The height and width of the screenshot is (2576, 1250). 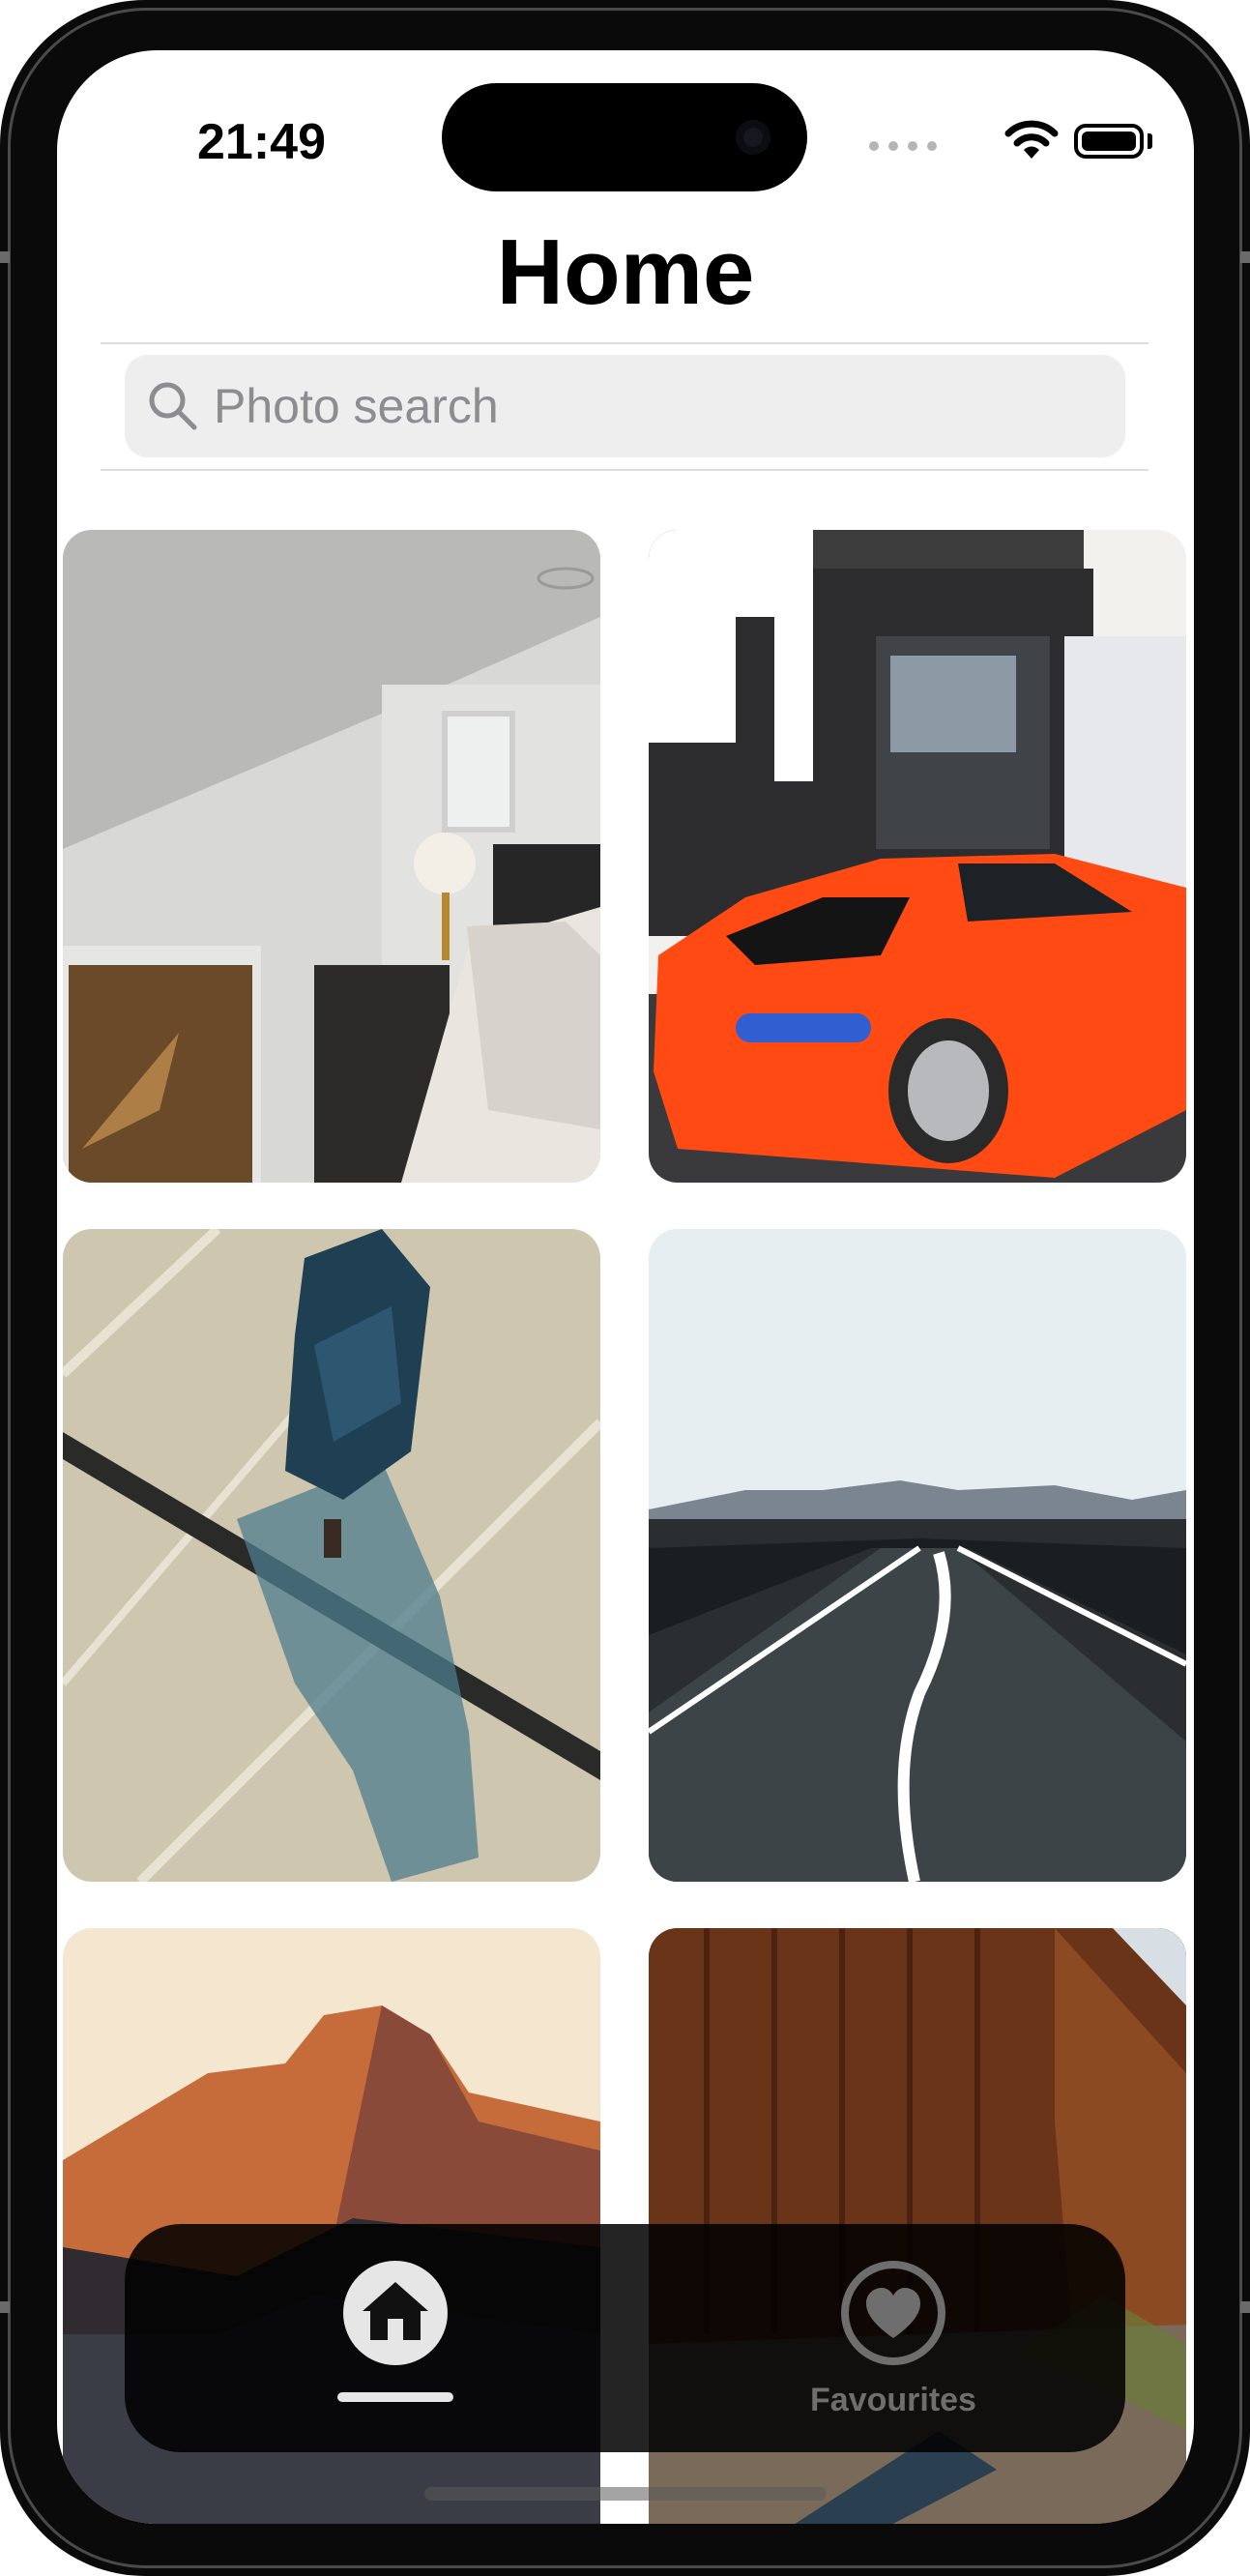 I want to click on header-divider-top, so click(x=624, y=343).